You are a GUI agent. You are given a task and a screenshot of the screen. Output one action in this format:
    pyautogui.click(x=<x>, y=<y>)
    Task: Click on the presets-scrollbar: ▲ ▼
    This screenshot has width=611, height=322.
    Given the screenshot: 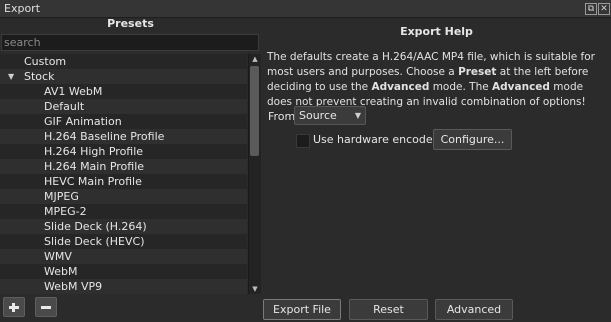 What is the action you would take?
    pyautogui.click(x=254, y=174)
    